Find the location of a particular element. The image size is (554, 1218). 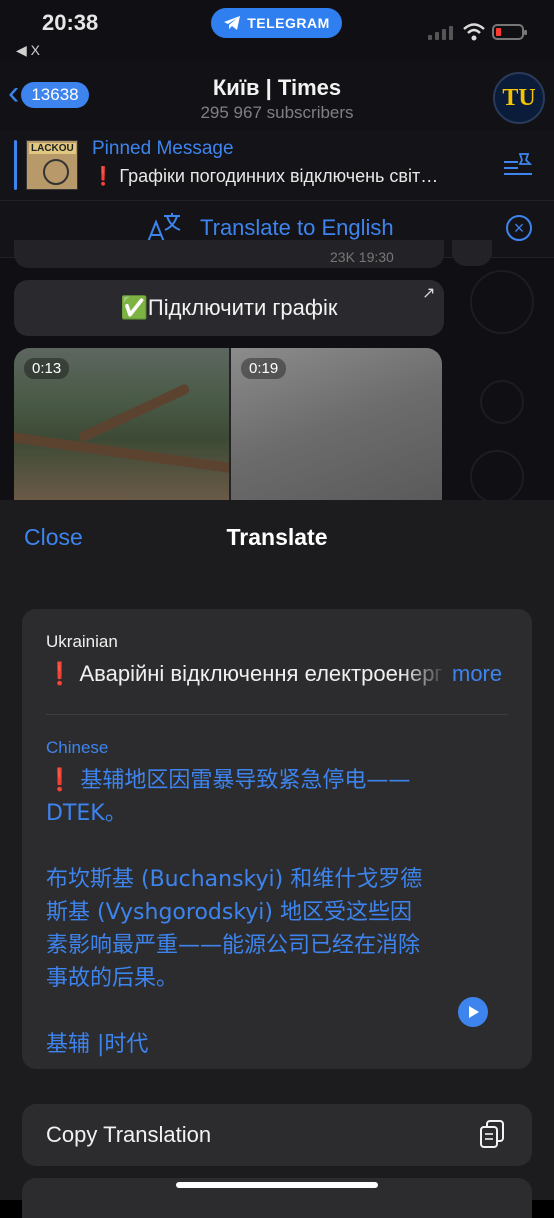

close-icon: × is located at coordinates (519, 228).